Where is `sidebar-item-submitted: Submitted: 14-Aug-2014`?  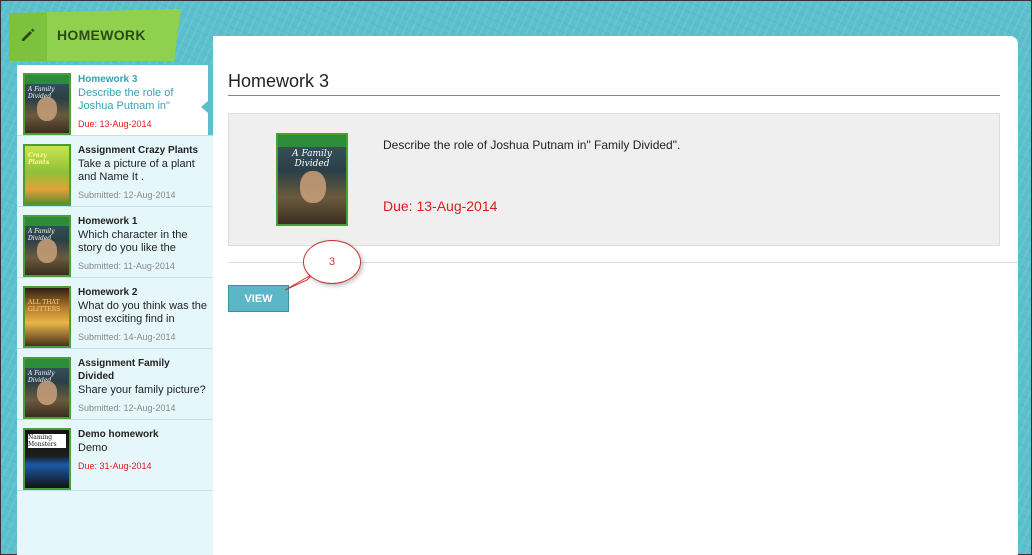
sidebar-item-submitted: Submitted: 14-Aug-2014 is located at coordinates (127, 337).